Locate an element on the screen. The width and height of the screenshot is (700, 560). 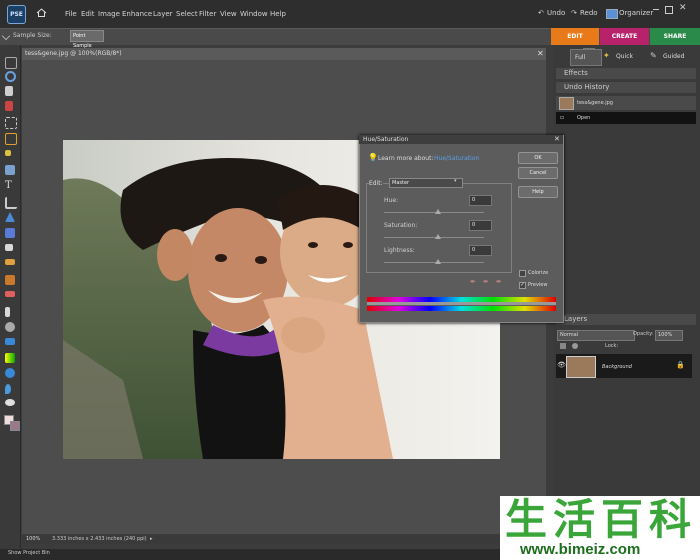
layer-thumbnail is located at coordinates (581, 367).